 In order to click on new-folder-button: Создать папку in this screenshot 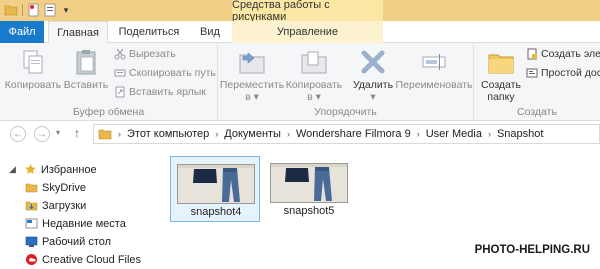, I will do `click(501, 75)`.